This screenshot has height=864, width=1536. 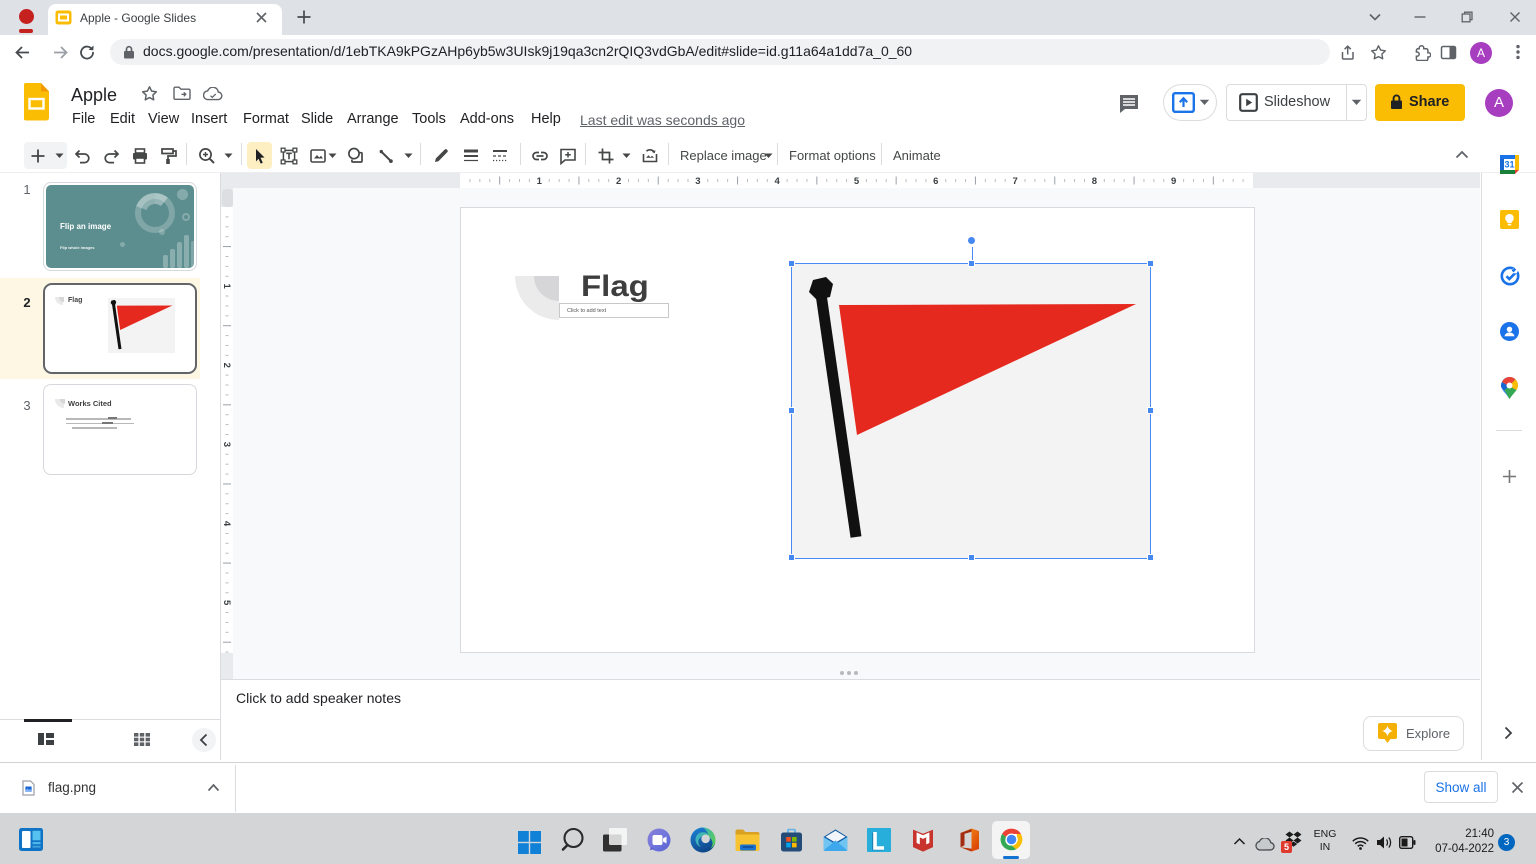 What do you see at coordinates (1509, 165) in the screenshot?
I see `svg-text: 31` at bounding box center [1509, 165].